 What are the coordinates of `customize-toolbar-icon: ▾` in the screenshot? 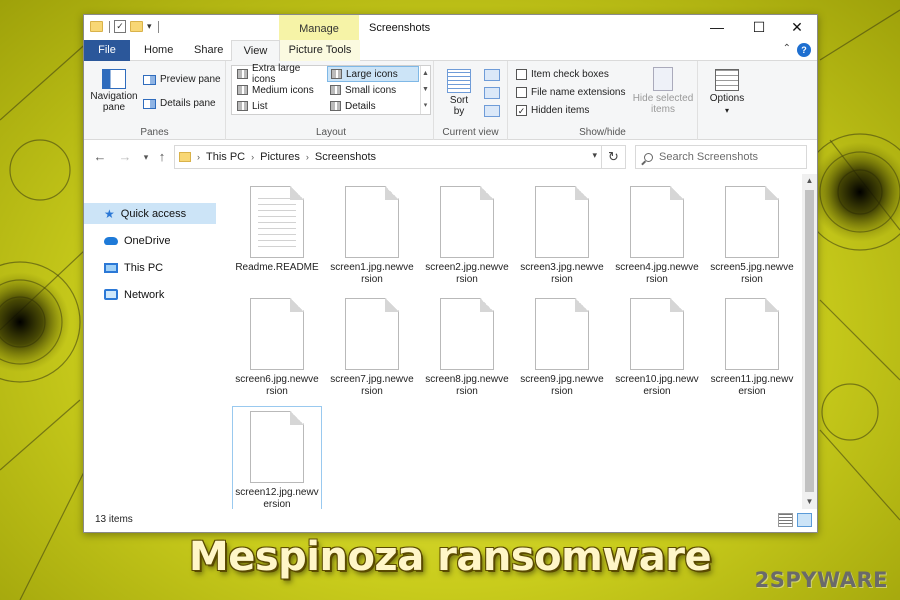 It's located at (149, 26).